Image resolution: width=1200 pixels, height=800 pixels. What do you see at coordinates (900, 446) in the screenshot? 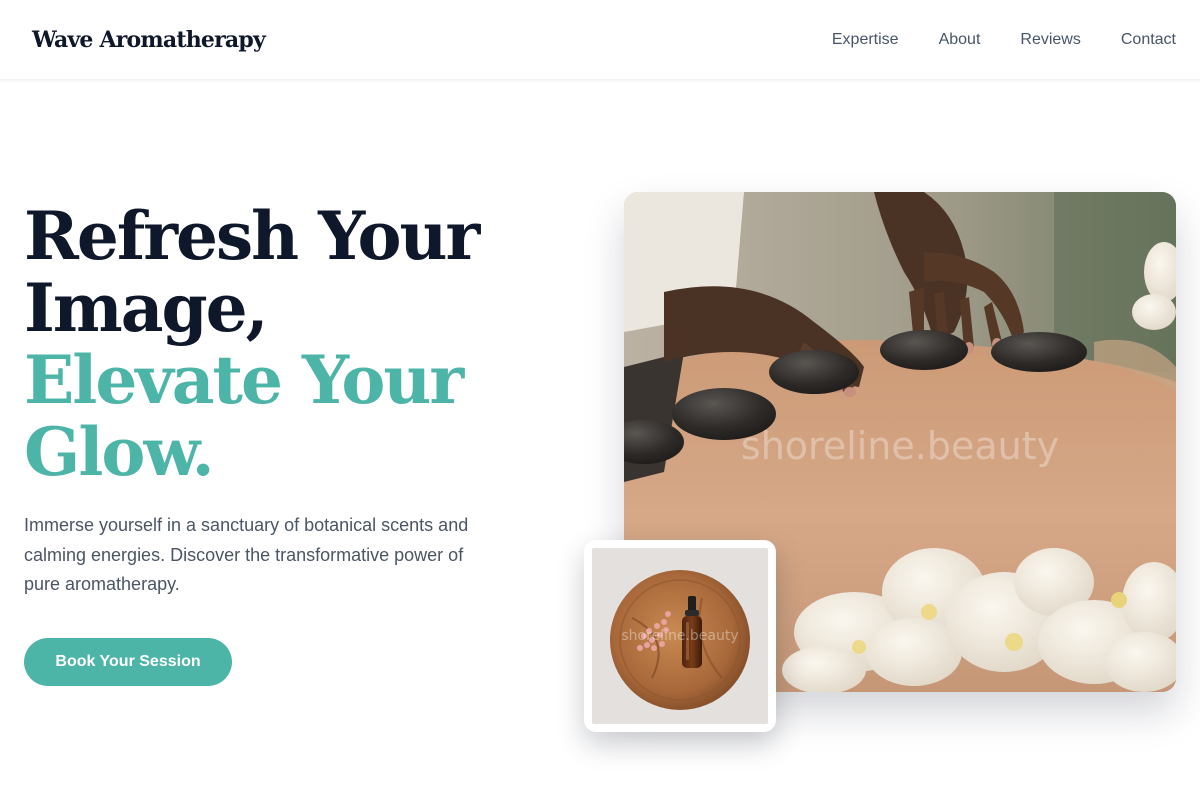
I see `main-image-watermark: shoreline.beauty` at bounding box center [900, 446].